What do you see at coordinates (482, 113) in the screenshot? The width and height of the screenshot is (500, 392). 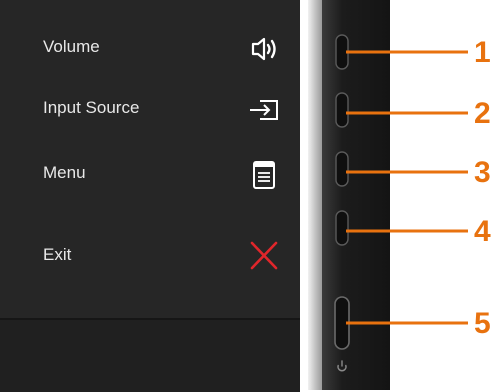 I see `callout-number-2: 2` at bounding box center [482, 113].